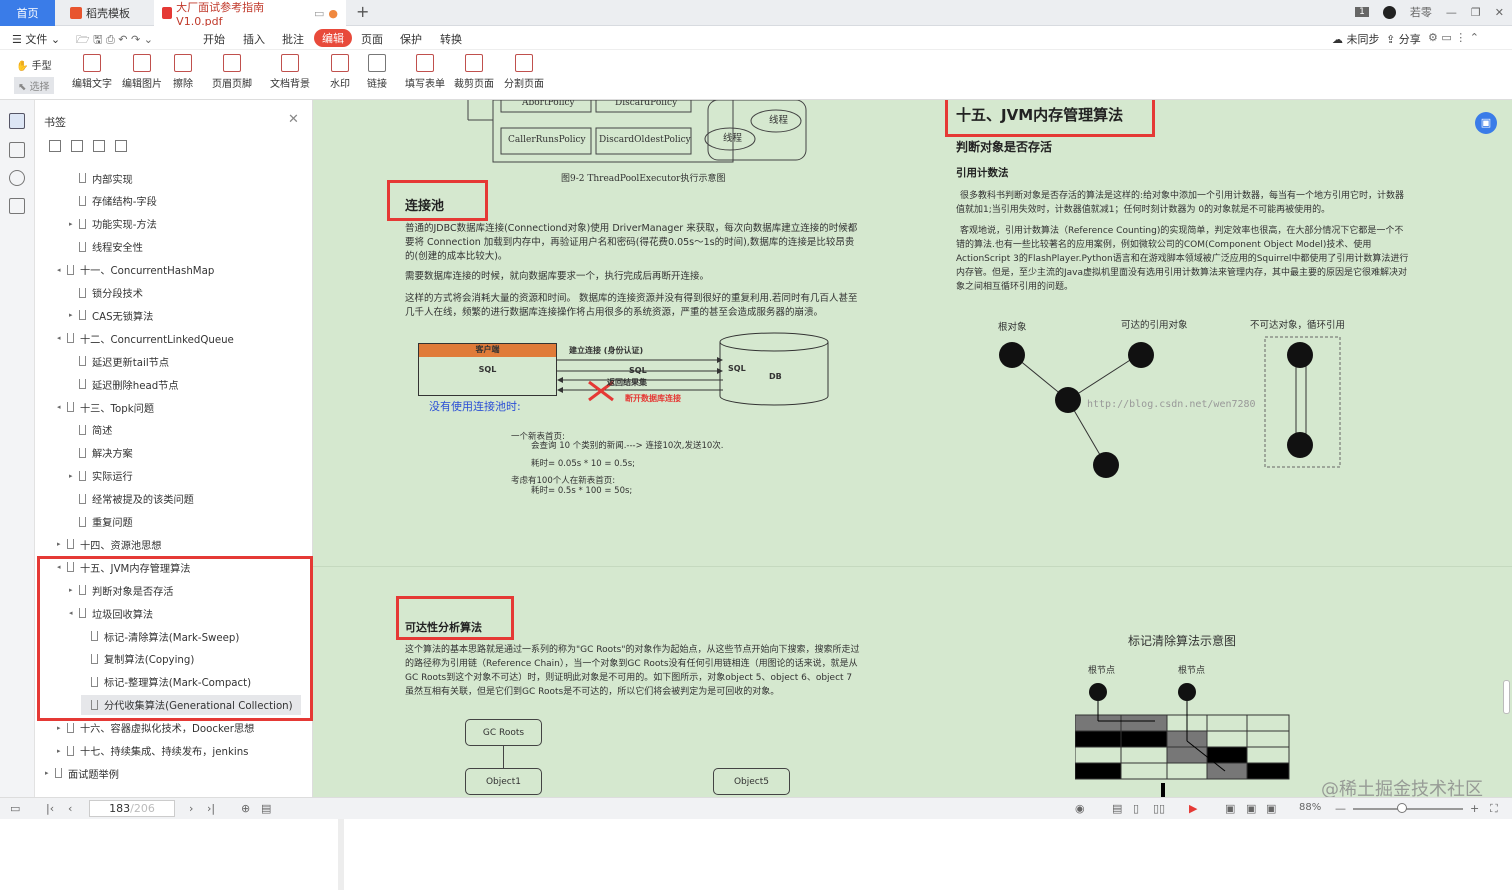 The height and width of the screenshot is (890, 1512). Describe the element at coordinates (113, 201) in the screenshot. I see `bookmark-item: 存储结构-字段` at that location.